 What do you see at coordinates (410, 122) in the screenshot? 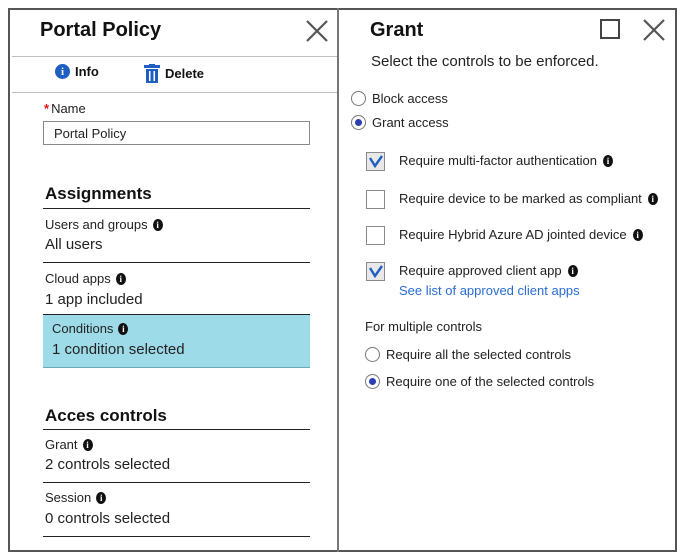
I see `radio-label: Grant access` at bounding box center [410, 122].